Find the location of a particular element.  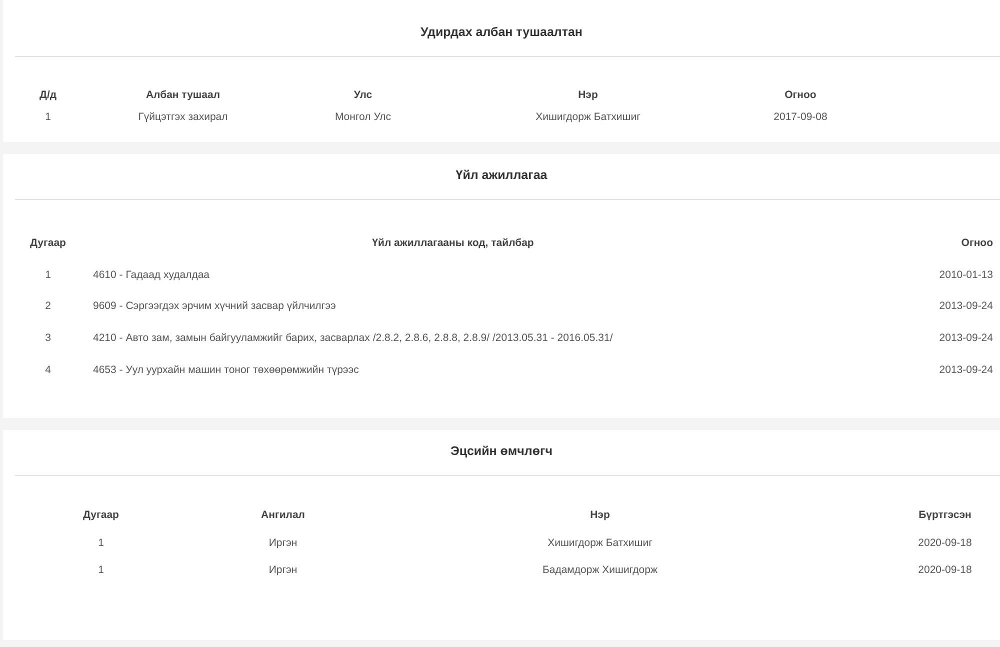

table-cell-text: 4 is located at coordinates (48, 370).